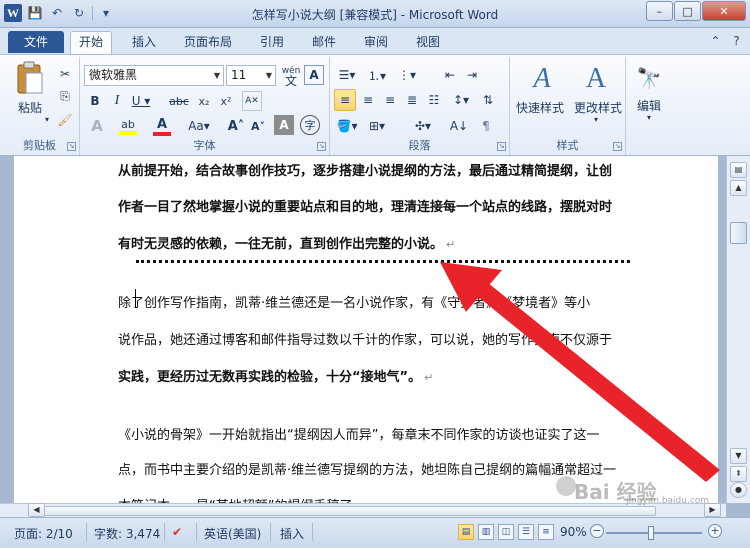 The image size is (750, 548). I want to click on red-arrow-annotation, so click(580, 372).